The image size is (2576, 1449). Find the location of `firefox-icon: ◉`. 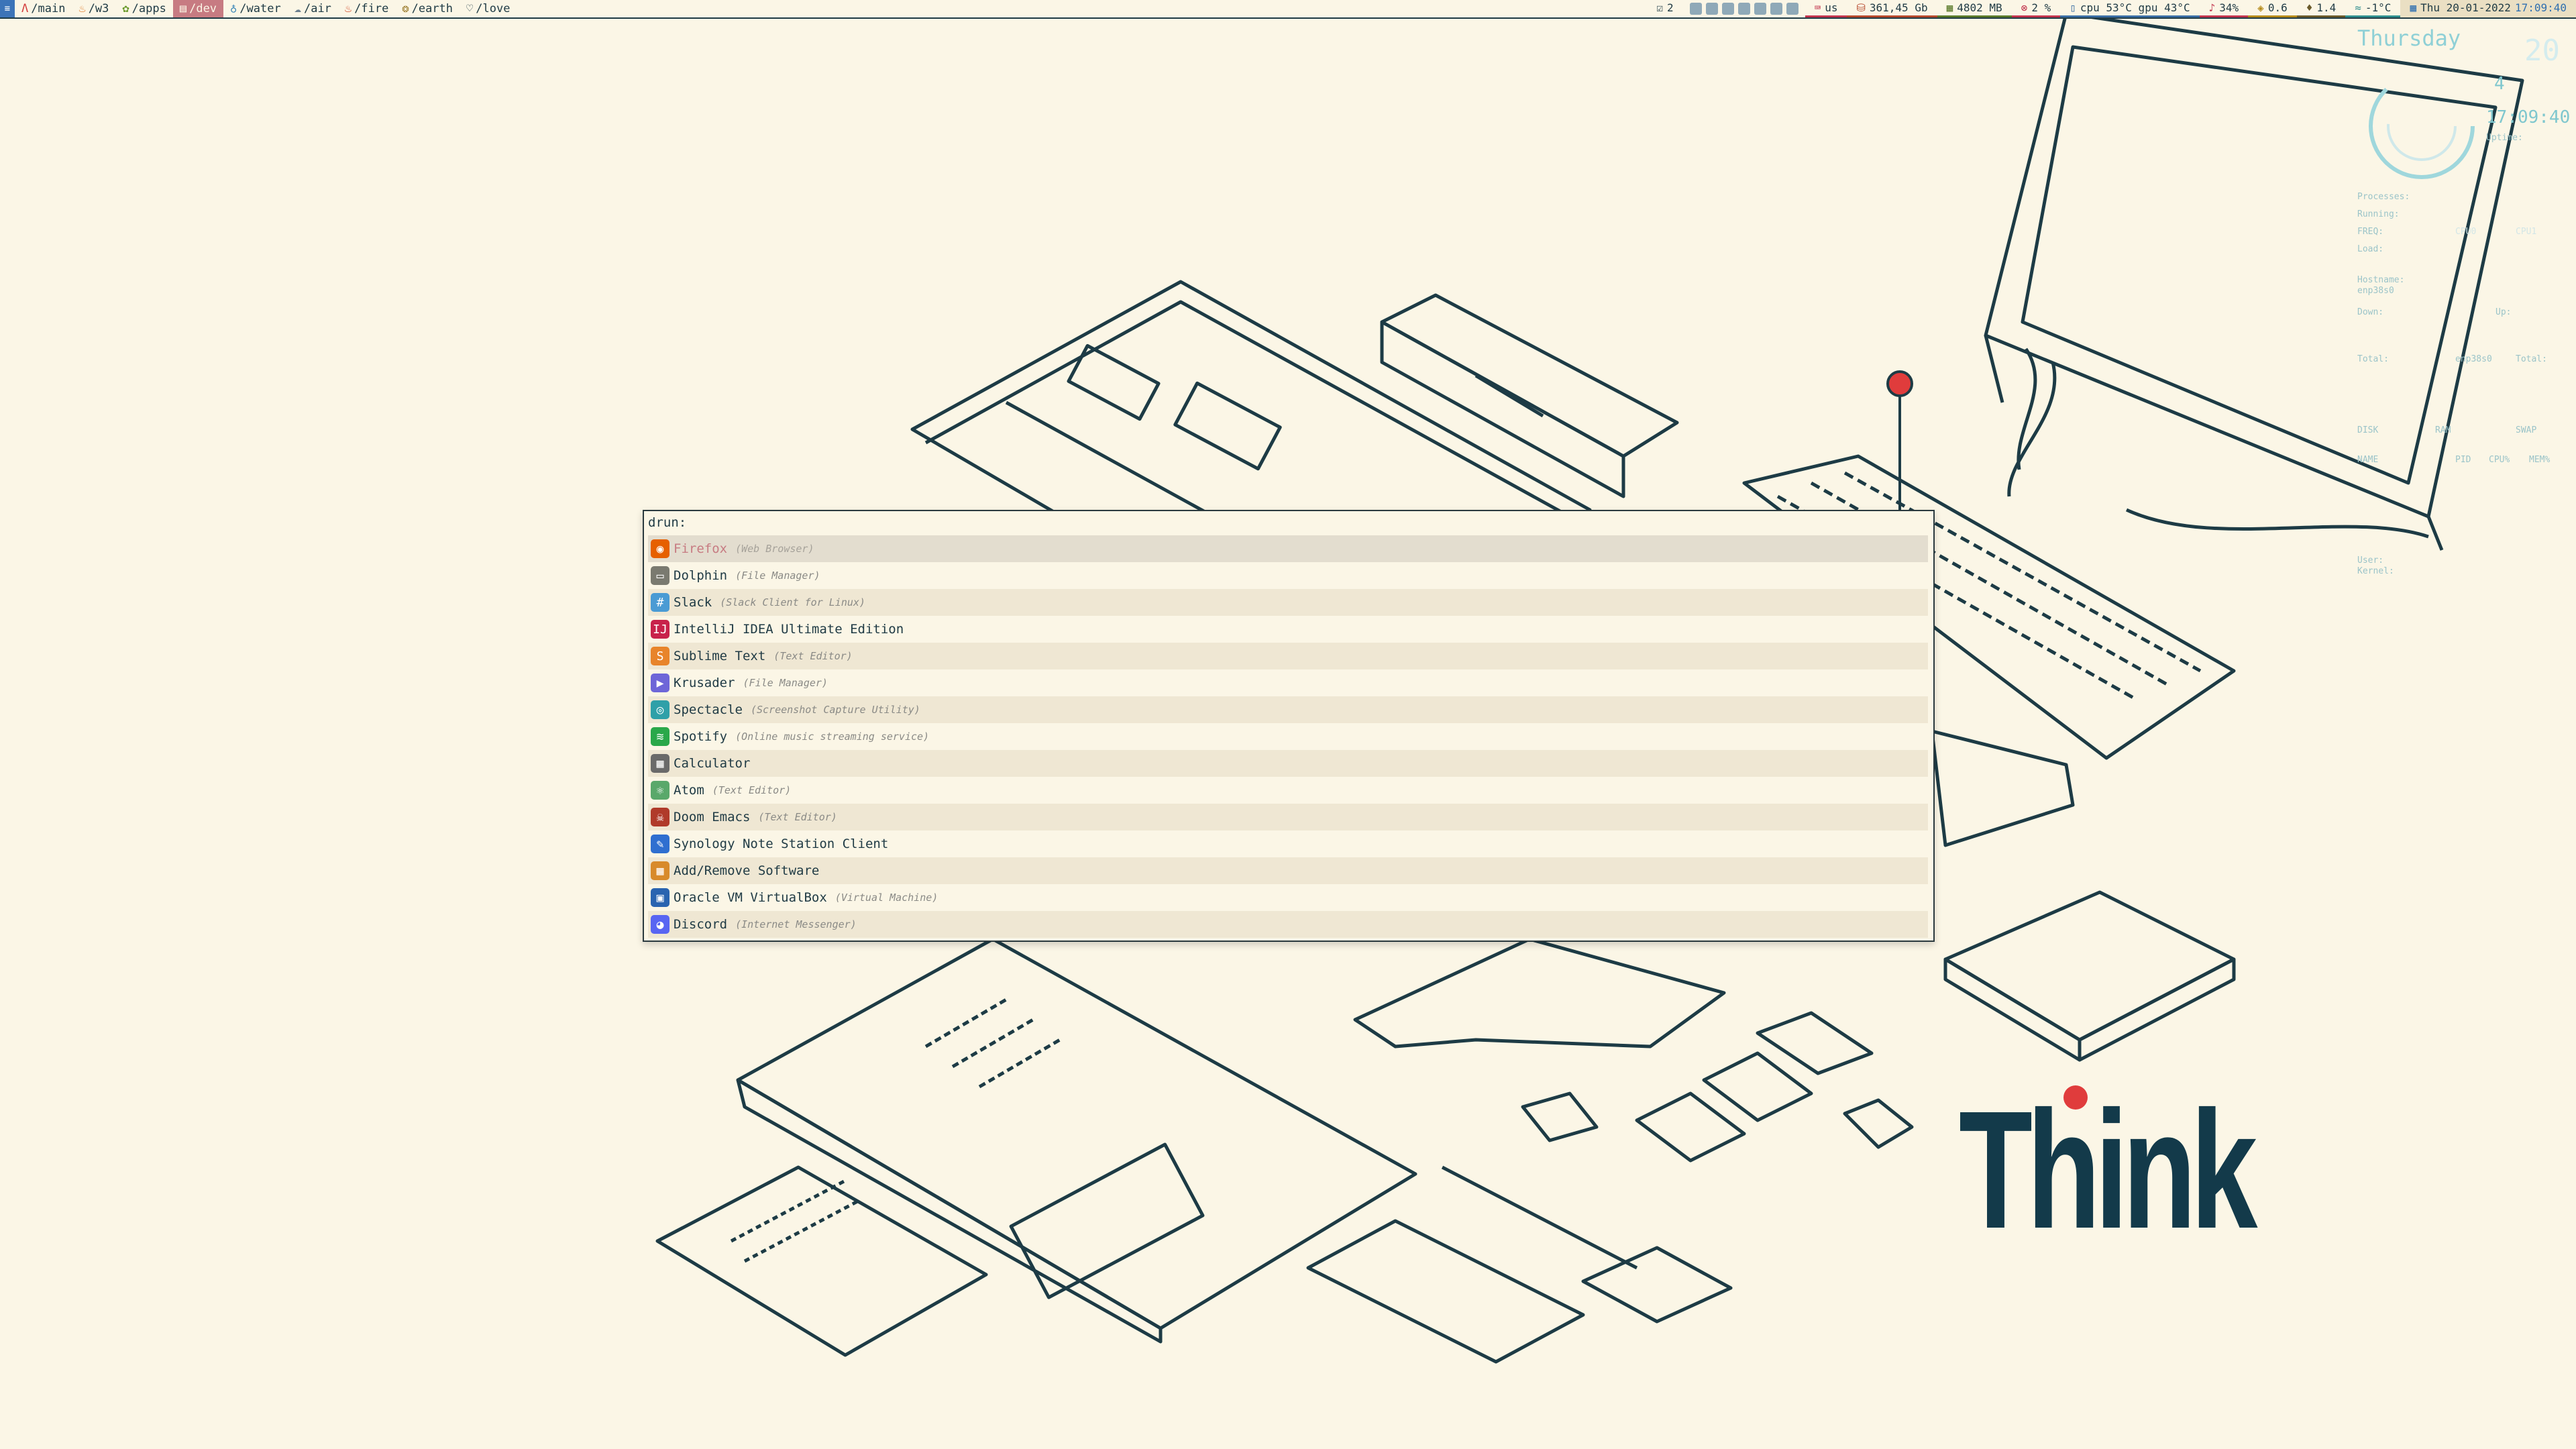

firefox-icon: ◉ is located at coordinates (660, 548).